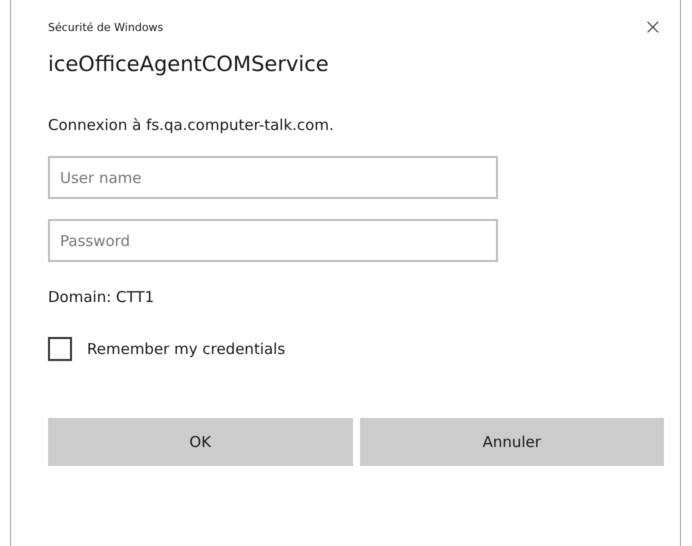  Describe the element at coordinates (512, 442) in the screenshot. I see `cancel-button: Annuler` at that location.